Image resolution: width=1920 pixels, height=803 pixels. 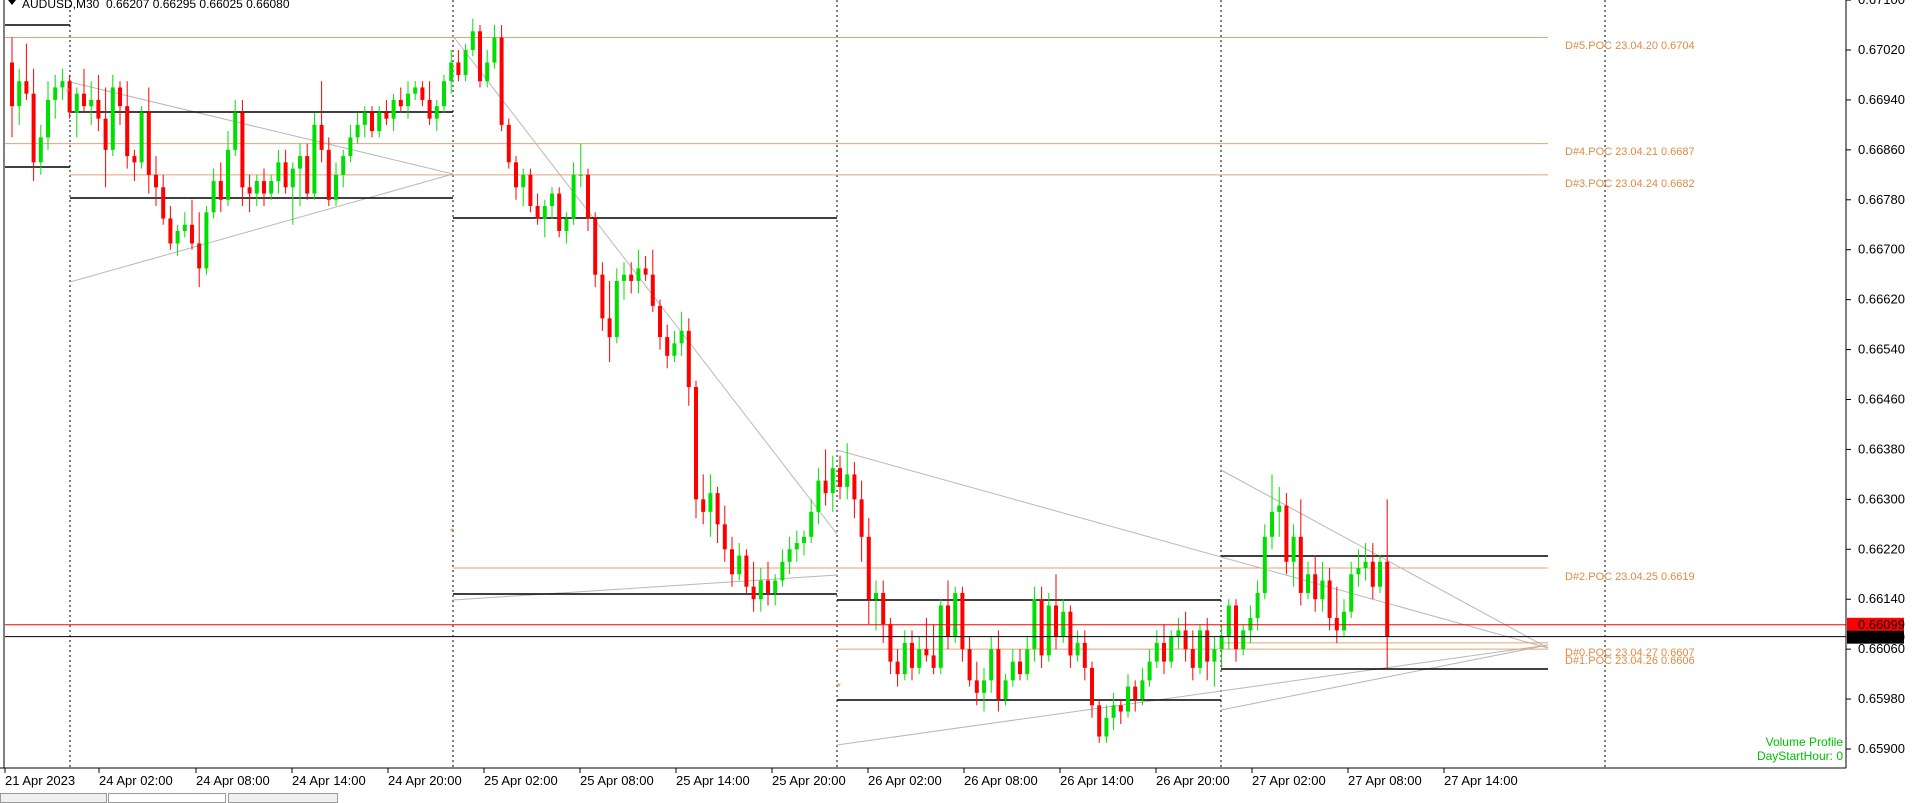 I want to click on price-tick-label: 0.66940, so click(x=1881, y=99).